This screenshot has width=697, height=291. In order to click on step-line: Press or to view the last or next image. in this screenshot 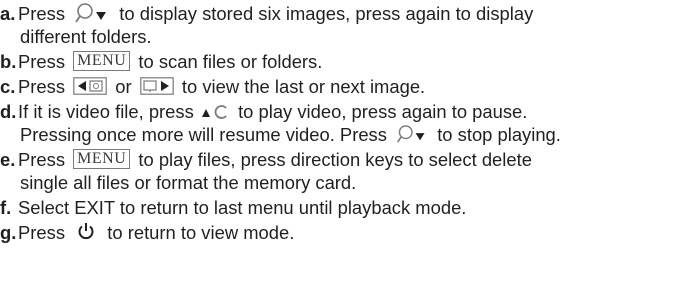, I will do `click(357, 86)`.